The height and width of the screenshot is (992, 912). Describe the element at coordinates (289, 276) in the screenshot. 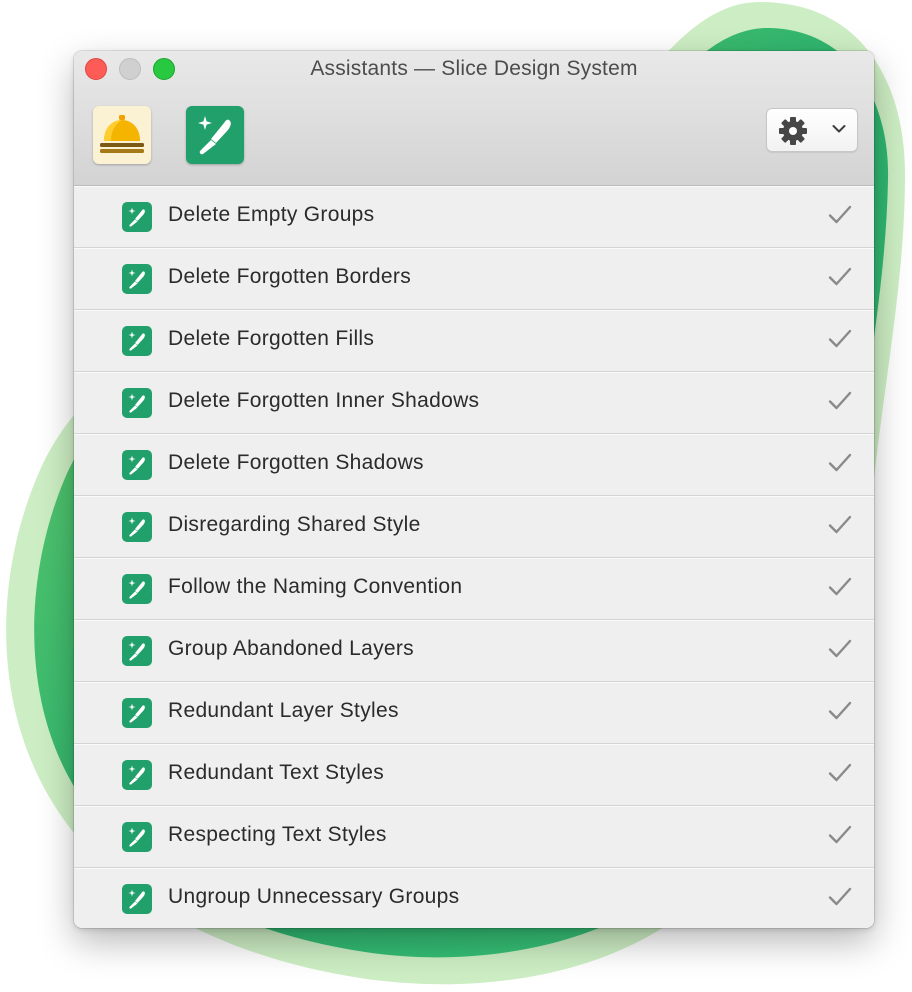

I see `rule-label: Delete Forgotten Borders` at that location.